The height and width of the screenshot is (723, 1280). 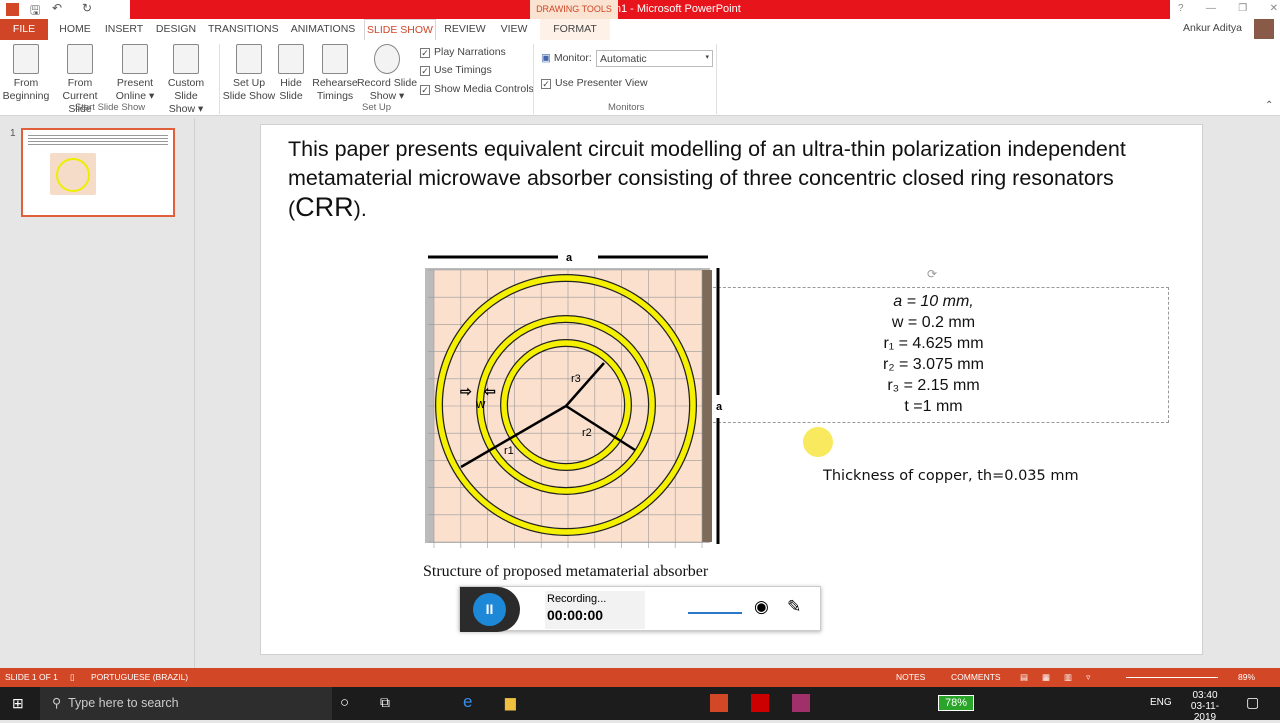 What do you see at coordinates (510, 702) in the screenshot?
I see `file-explorer-icon: ▆` at bounding box center [510, 702].